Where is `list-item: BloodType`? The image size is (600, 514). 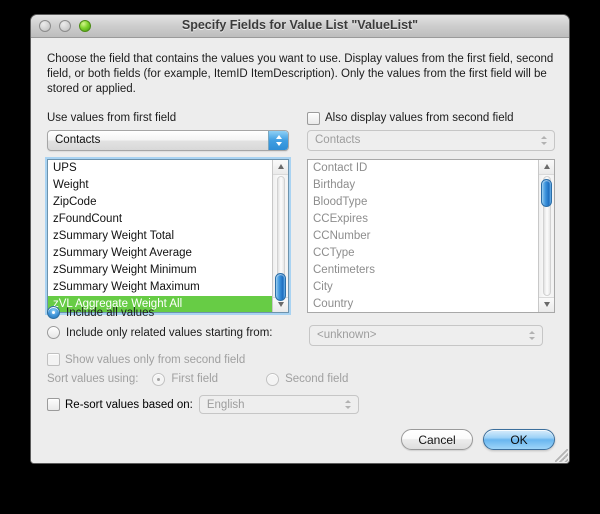 list-item: BloodType is located at coordinates (423, 202).